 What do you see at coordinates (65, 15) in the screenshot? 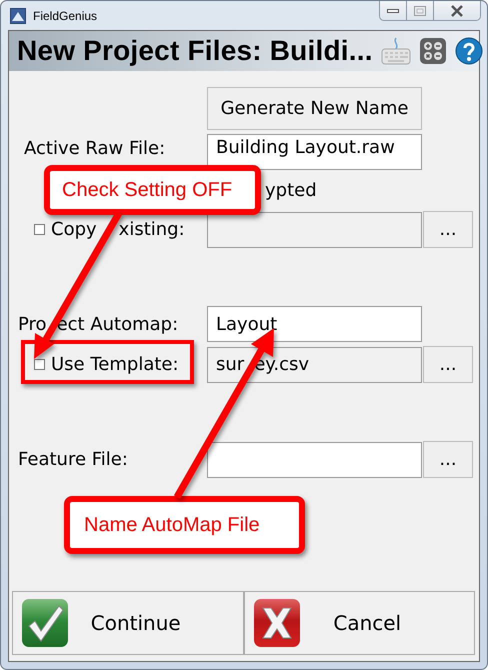
I see `window-title: FieldGenius` at bounding box center [65, 15].